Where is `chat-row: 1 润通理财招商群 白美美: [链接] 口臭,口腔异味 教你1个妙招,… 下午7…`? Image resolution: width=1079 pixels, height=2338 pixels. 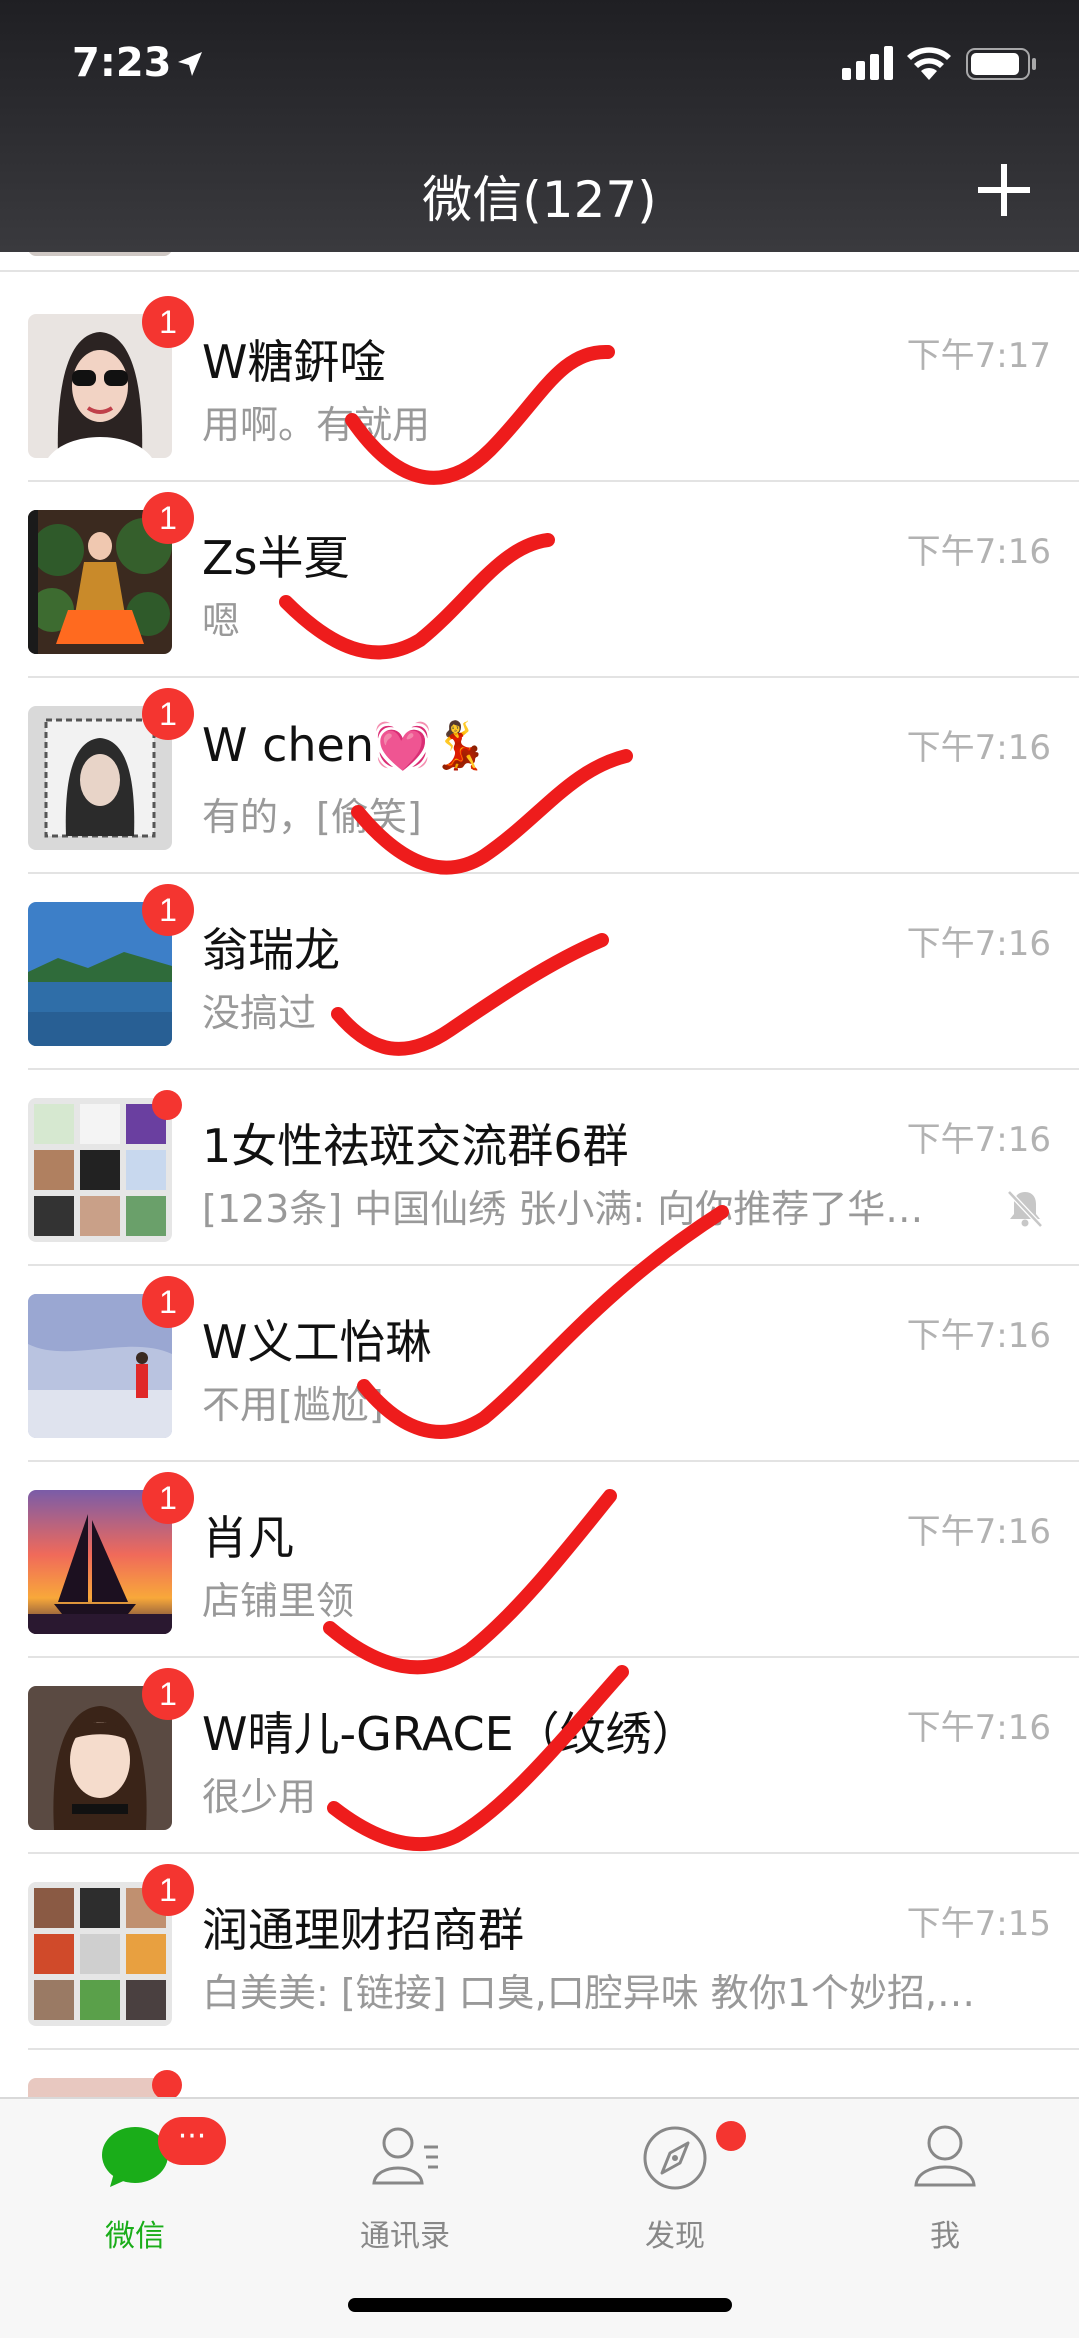 chat-row: 1 润通理财招商群 白美美: [链接] 口臭,口腔异味 教你1个妙招,… 下午7… is located at coordinates (539, 1952).